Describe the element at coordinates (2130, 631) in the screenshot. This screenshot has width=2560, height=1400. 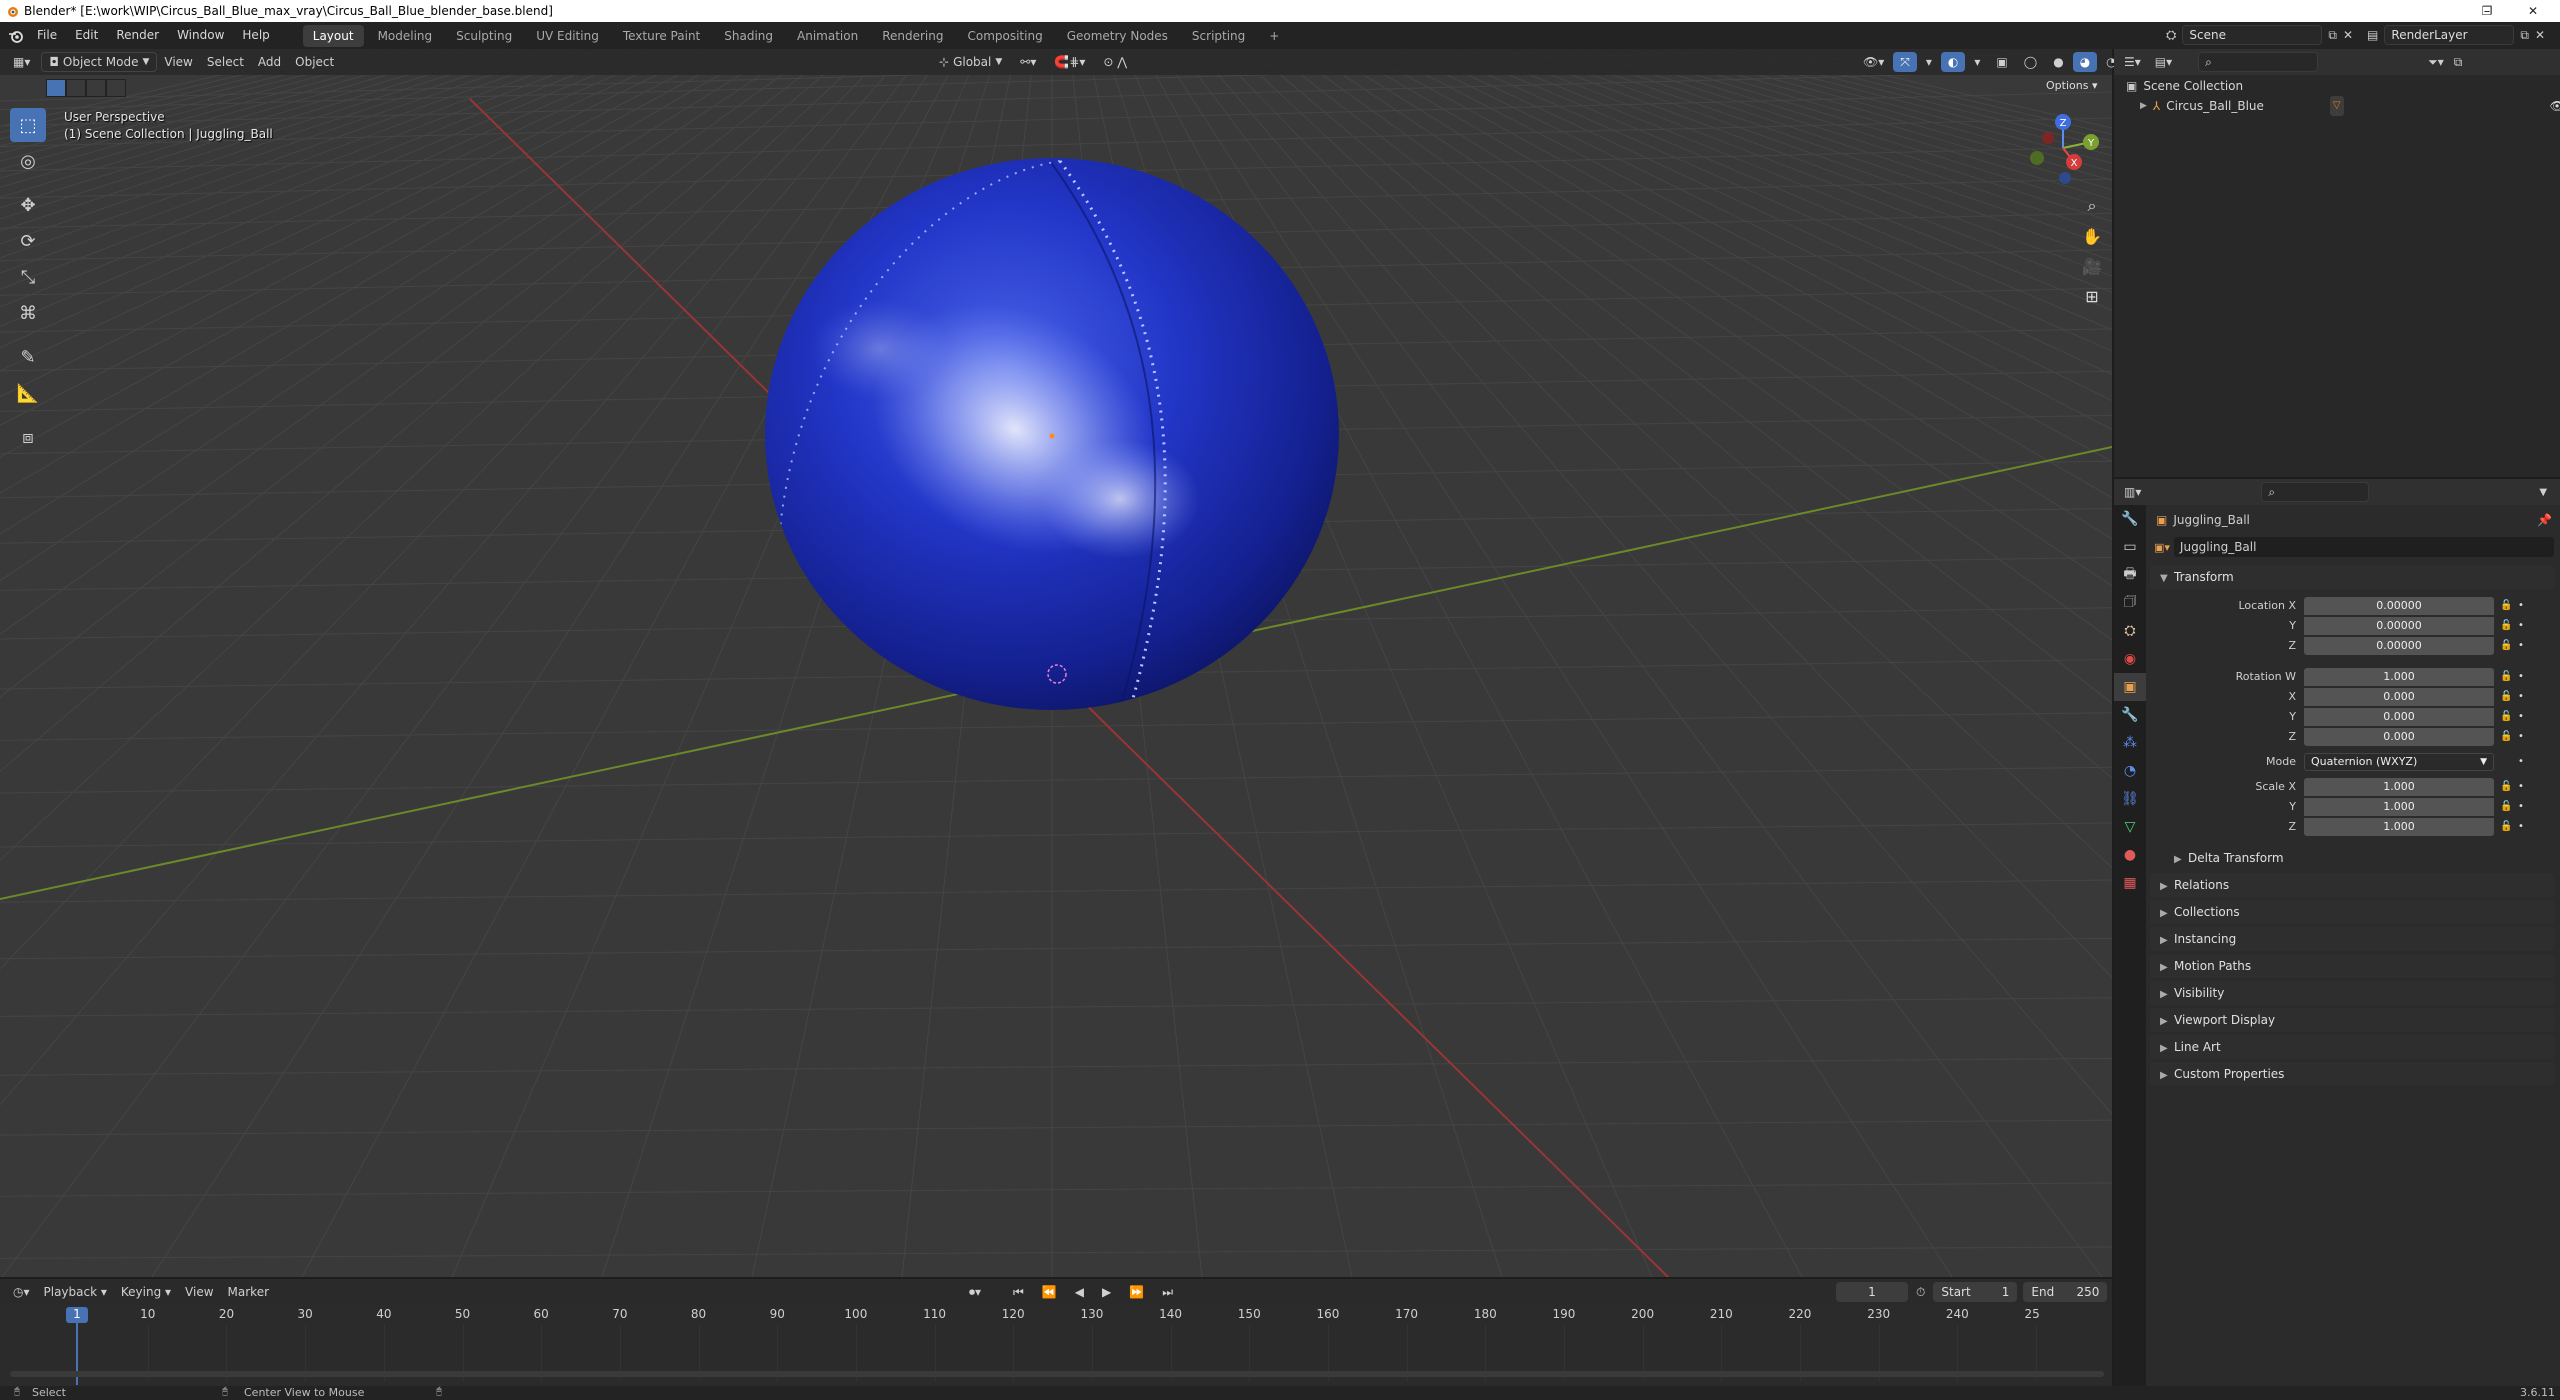
I see `scene-tab-icon: ⛭` at that location.